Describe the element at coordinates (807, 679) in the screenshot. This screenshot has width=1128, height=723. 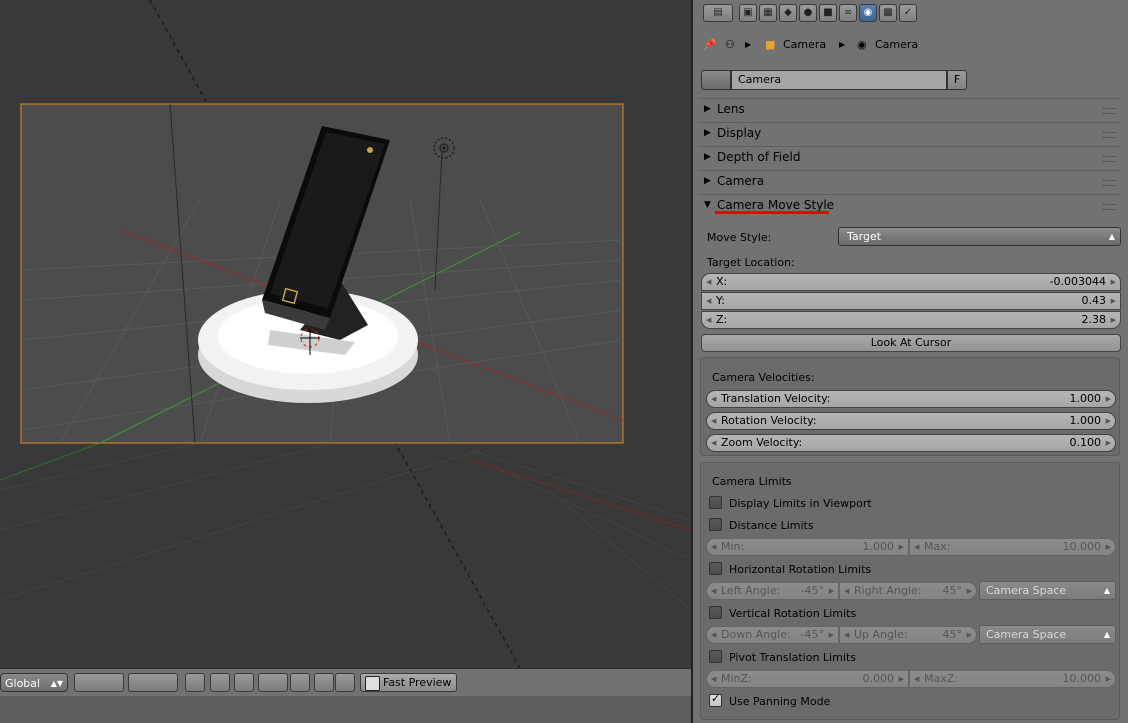
I see `minz-field: ◀ MinZ: 0.000 ▶` at that location.